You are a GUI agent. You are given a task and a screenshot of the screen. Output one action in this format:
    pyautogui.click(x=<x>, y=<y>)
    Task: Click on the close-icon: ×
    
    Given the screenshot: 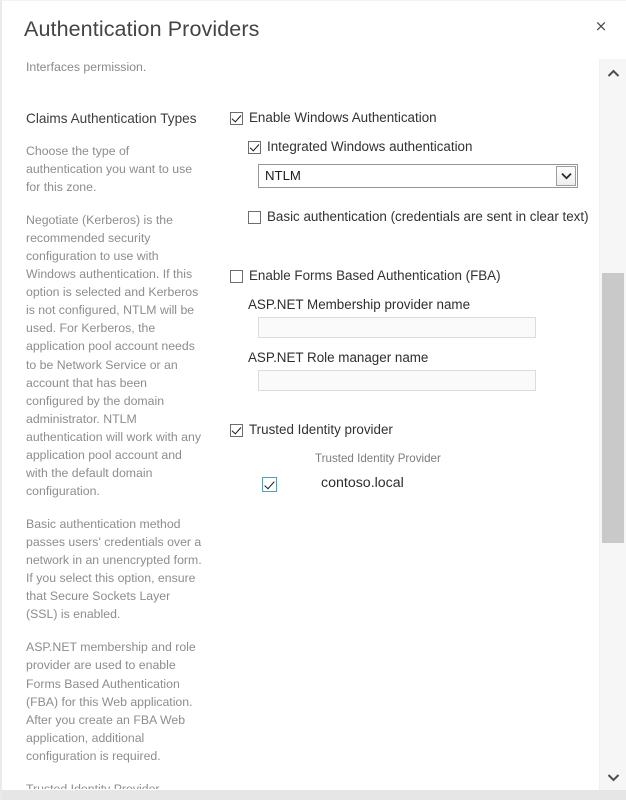 What is the action you would take?
    pyautogui.click(x=601, y=26)
    